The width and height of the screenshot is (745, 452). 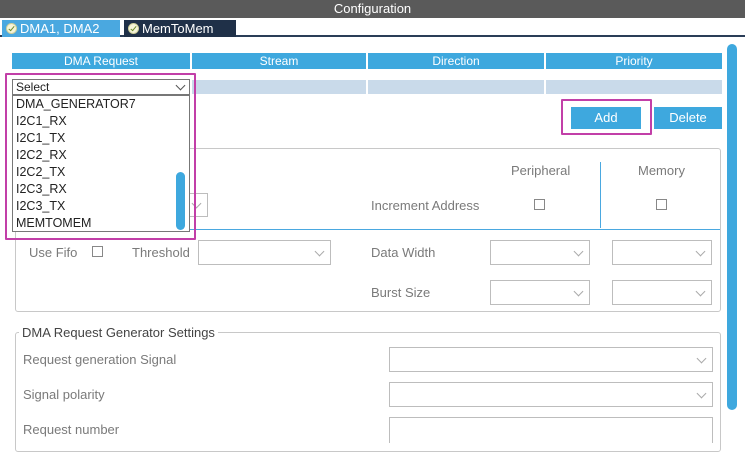 I want to click on threshold-combo, so click(x=264, y=252).